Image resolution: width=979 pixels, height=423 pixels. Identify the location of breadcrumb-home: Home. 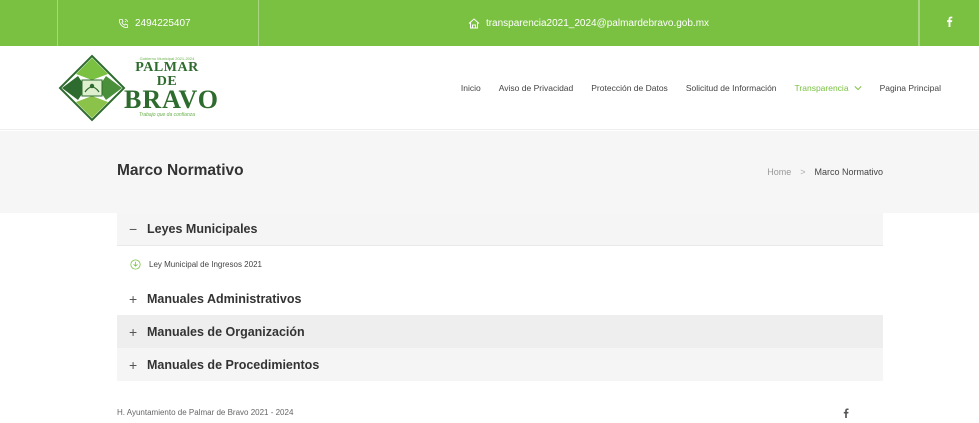
(779, 172).